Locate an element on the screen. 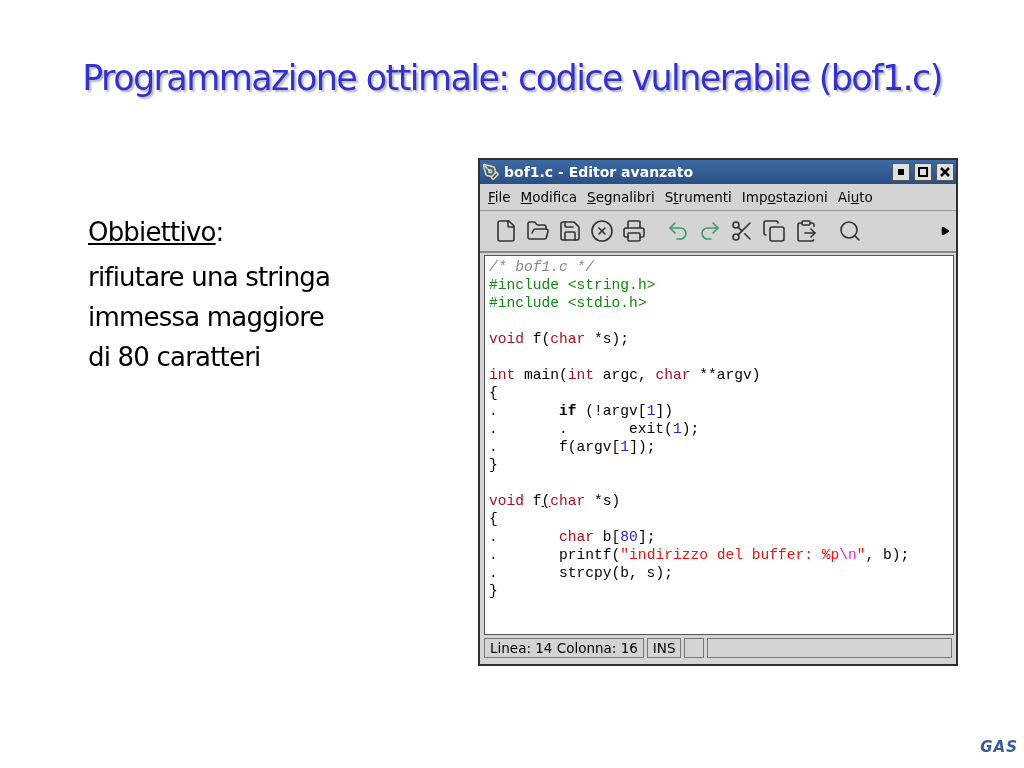 The image size is (1024, 768). paste-icon is located at coordinates (806, 231).